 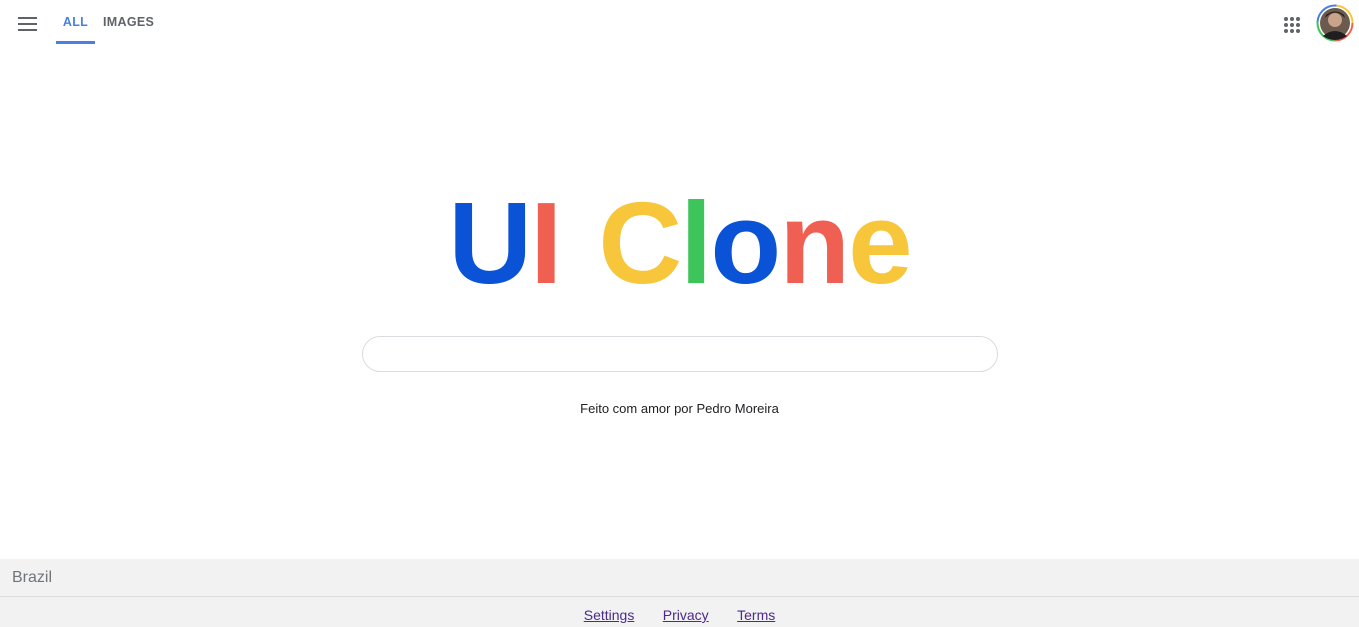 I want to click on active-tab-indicator, so click(x=75, y=42).